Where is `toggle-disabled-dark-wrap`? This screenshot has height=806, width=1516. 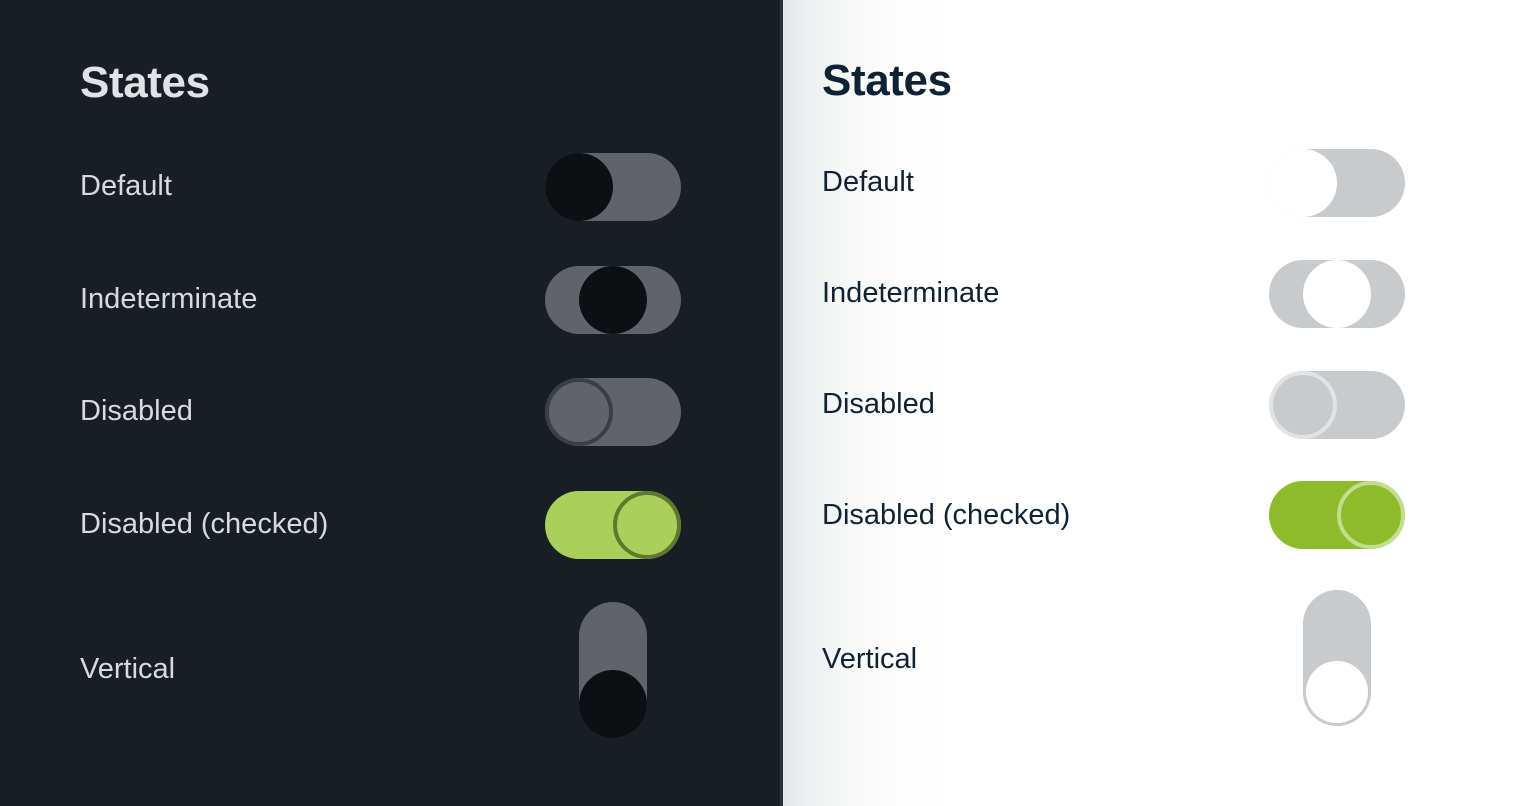 toggle-disabled-dark-wrap is located at coordinates (613, 412).